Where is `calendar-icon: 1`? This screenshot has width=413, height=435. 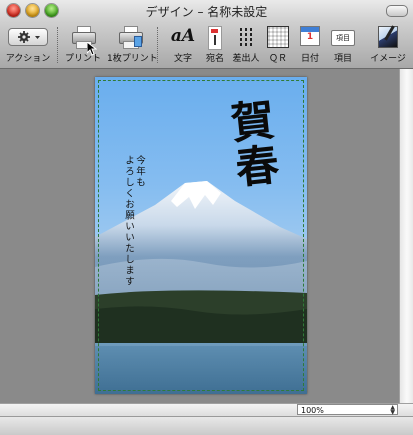
calendar-icon: 1 is located at coordinates (310, 36).